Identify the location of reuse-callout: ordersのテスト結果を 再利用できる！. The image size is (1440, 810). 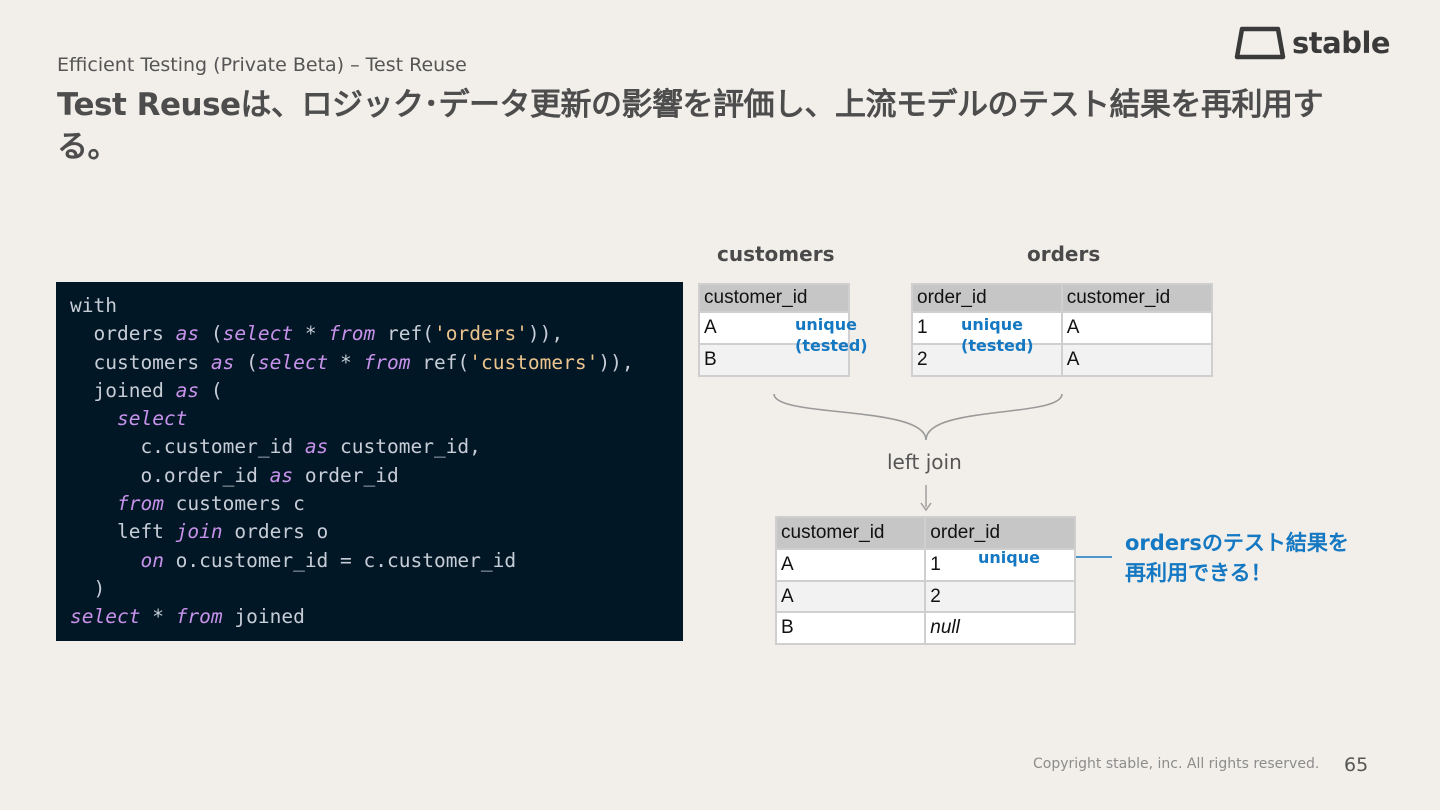
(1237, 558).